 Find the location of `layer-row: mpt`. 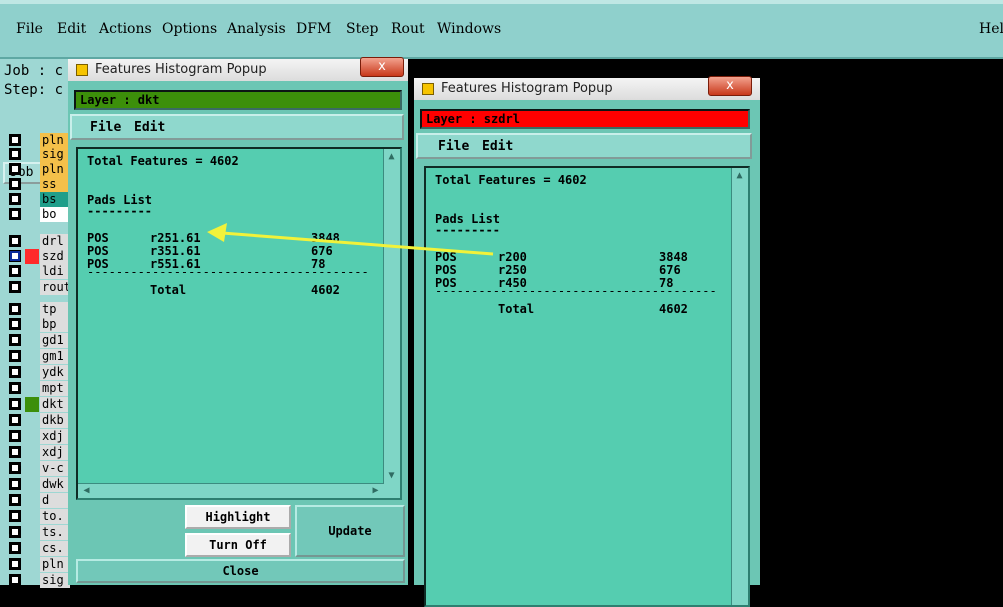

layer-row: mpt is located at coordinates (36, 388).